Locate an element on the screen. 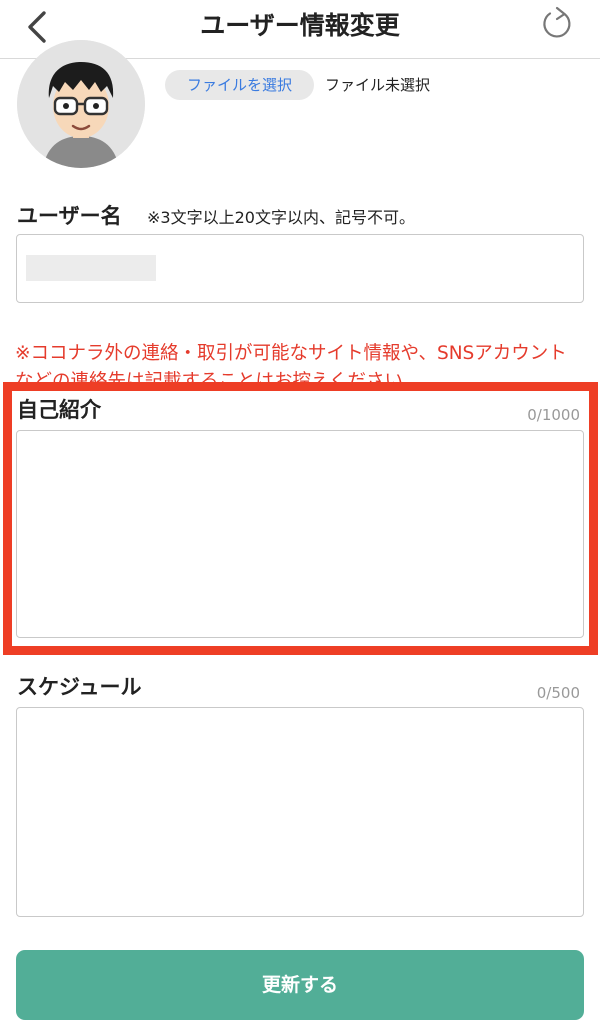  refresh-icon is located at coordinates (557, 22).